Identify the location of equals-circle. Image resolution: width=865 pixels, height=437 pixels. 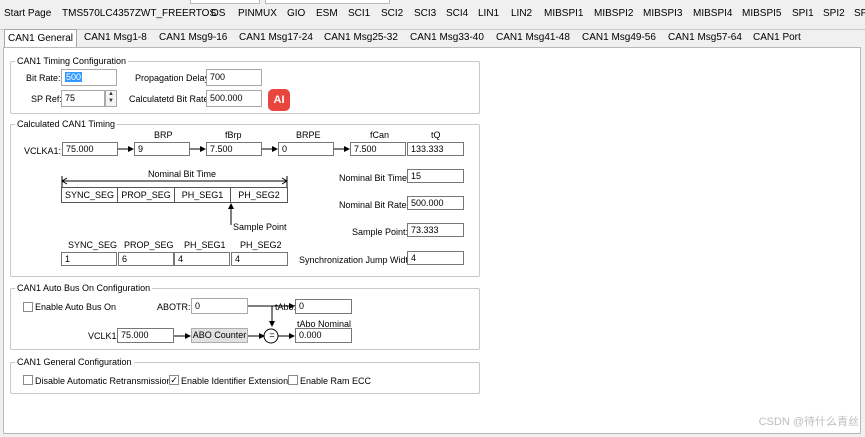
(271, 336).